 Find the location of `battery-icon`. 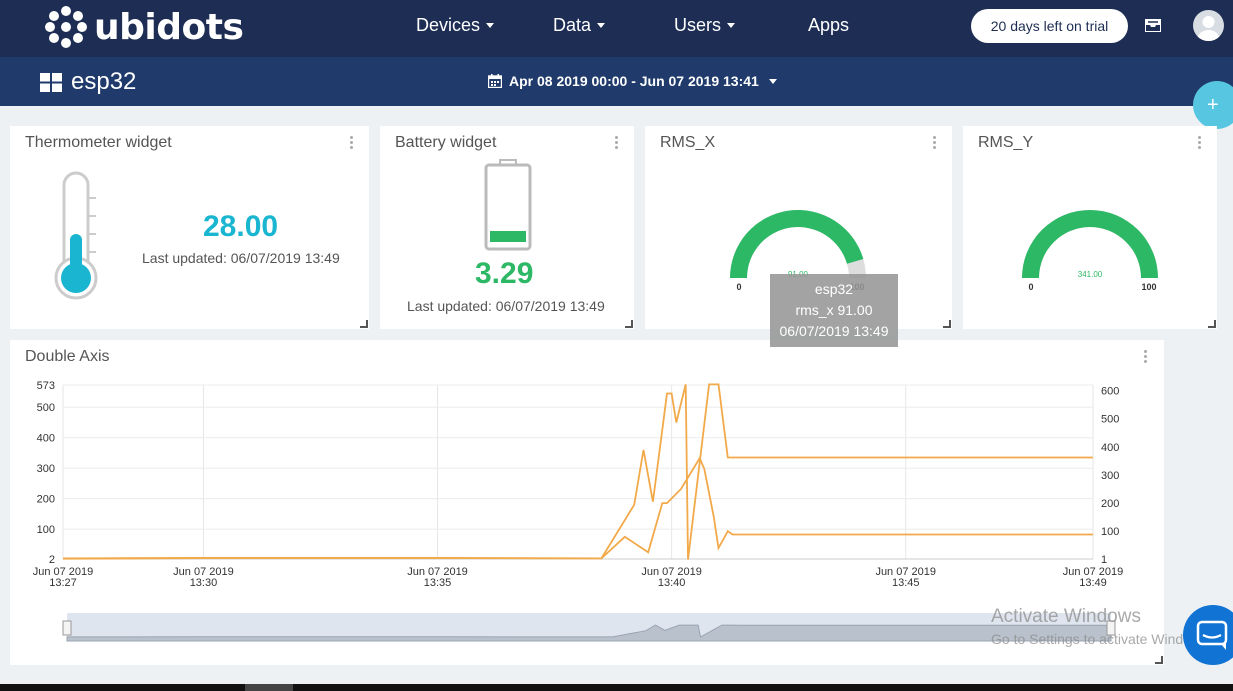

battery-icon is located at coordinates (508, 205).